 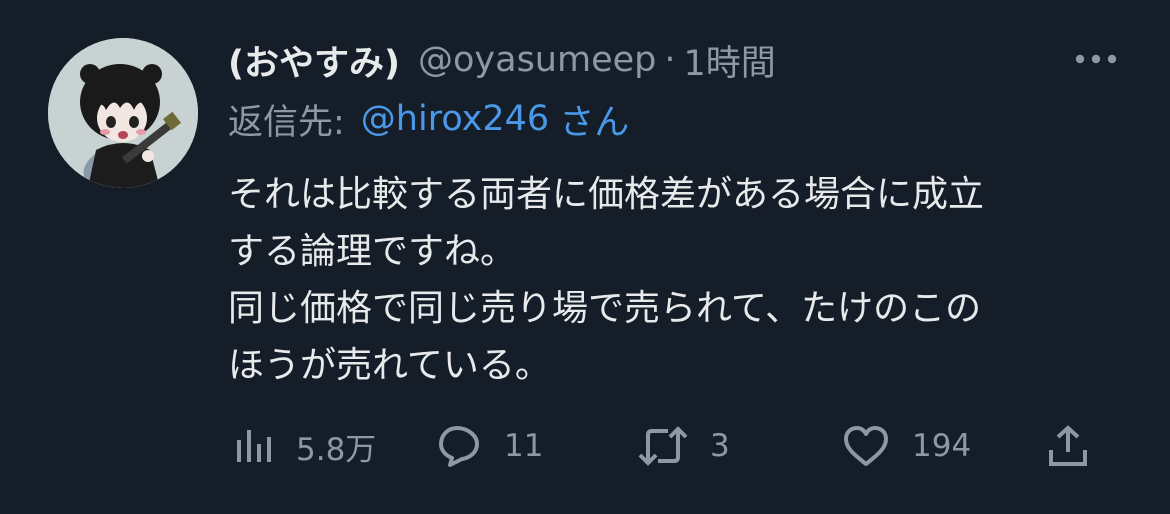 What do you see at coordinates (605, 308) in the screenshot?
I see `tweet-text-line: 同じ価格で同じ売り場で売られて、たけのこの` at bounding box center [605, 308].